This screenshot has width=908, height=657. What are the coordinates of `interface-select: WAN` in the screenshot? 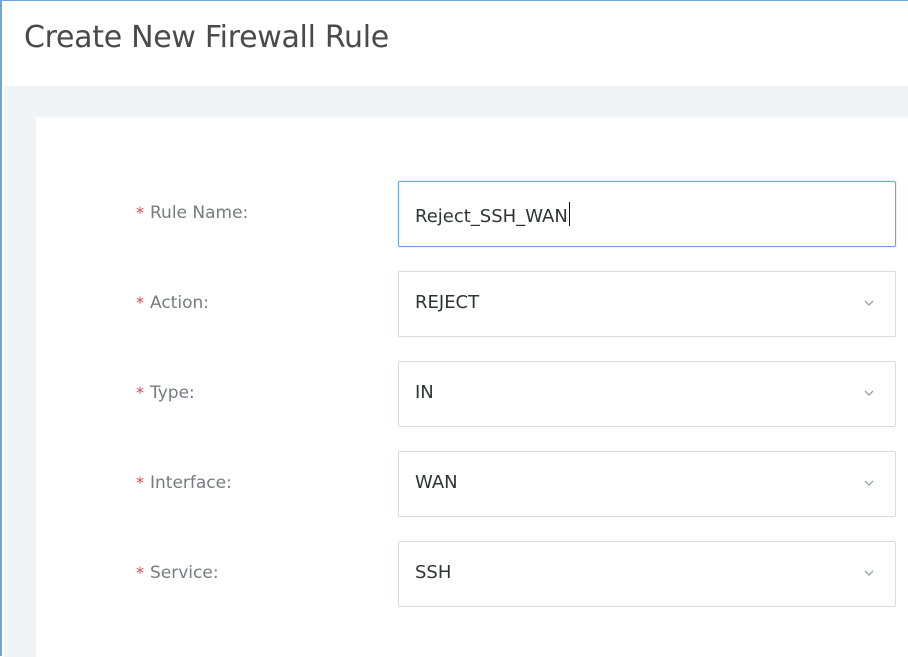 It's located at (647, 484).